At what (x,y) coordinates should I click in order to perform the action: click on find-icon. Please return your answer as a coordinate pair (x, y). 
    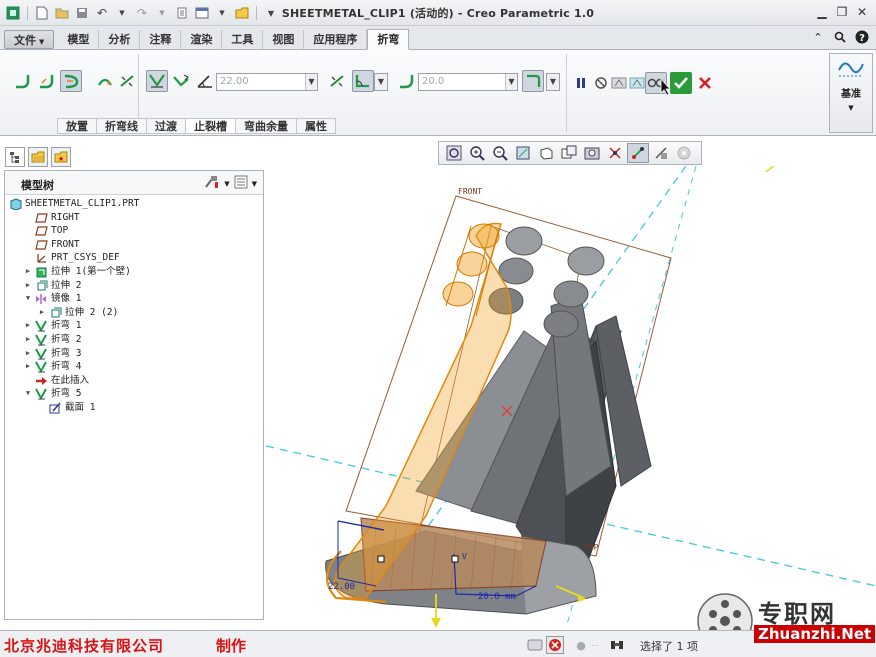
    Looking at the image, I should click on (617, 645).